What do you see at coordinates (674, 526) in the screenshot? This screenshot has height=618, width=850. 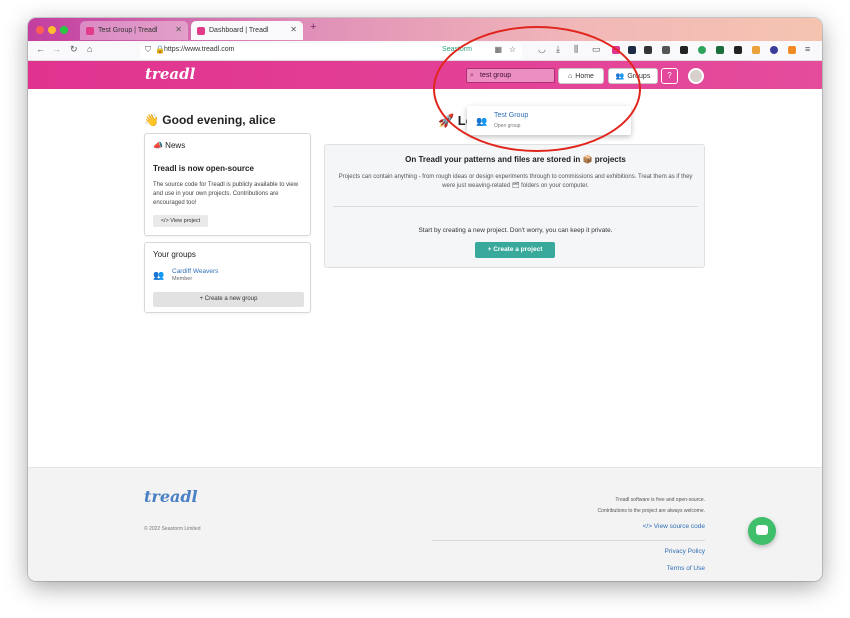 I see `view-source-link: </> View source code` at bounding box center [674, 526].